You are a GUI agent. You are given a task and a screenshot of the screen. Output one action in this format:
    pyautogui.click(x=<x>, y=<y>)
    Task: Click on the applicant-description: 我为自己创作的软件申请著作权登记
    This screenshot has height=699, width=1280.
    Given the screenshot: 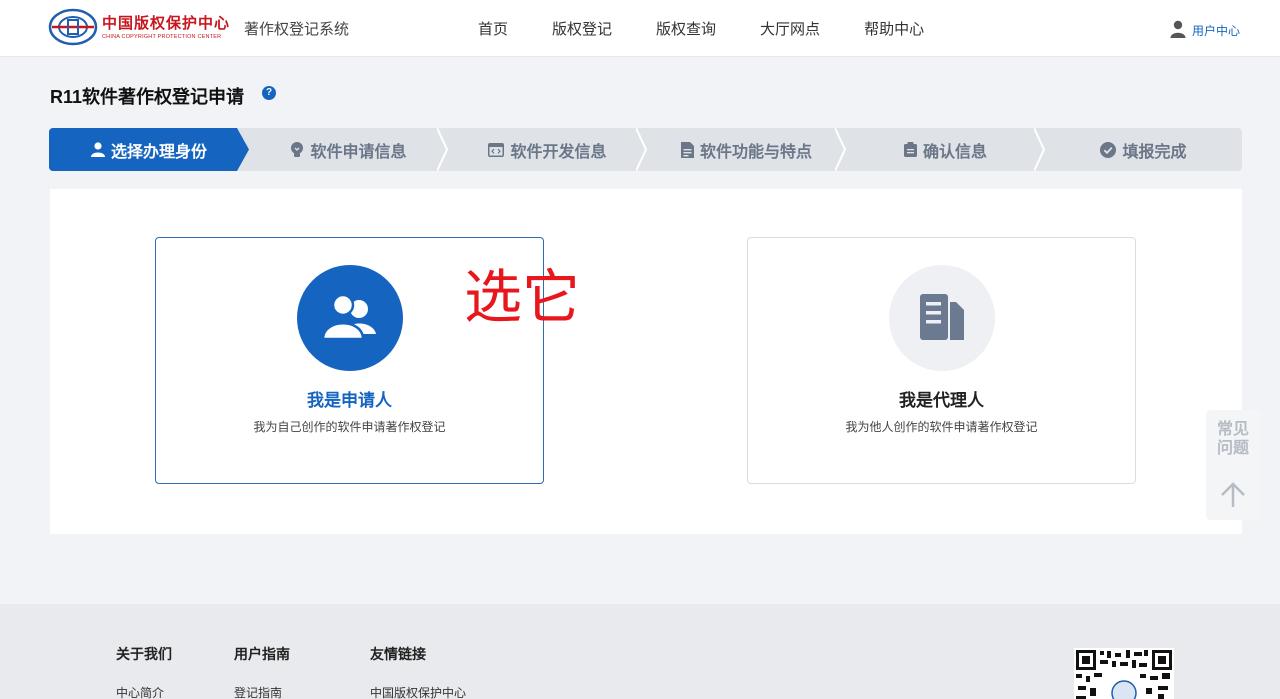 What is the action you would take?
    pyautogui.click(x=349, y=427)
    